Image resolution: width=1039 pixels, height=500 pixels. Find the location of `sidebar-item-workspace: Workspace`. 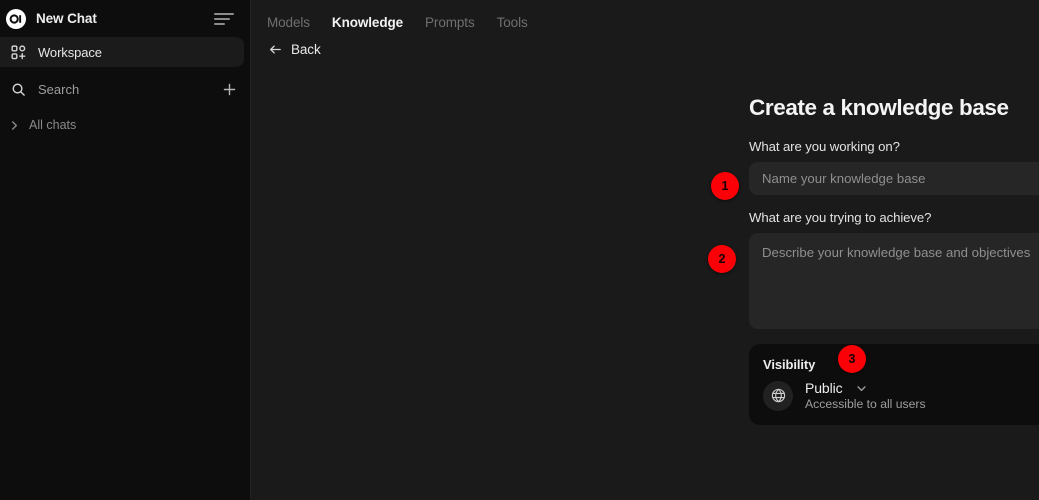

sidebar-item-workspace: Workspace is located at coordinates (122, 52).